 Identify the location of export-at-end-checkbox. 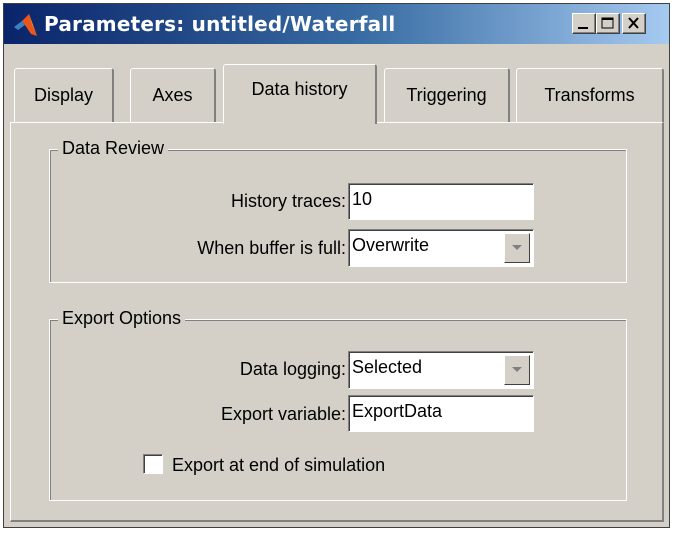
(153, 464).